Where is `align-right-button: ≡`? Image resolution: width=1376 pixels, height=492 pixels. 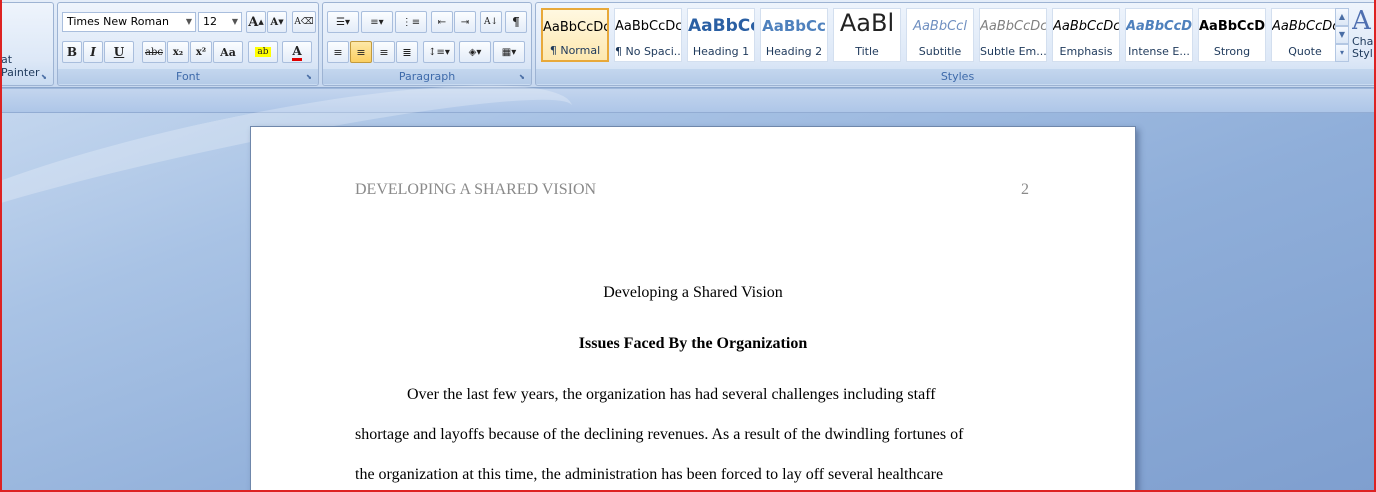 align-right-button: ≡ is located at coordinates (384, 52).